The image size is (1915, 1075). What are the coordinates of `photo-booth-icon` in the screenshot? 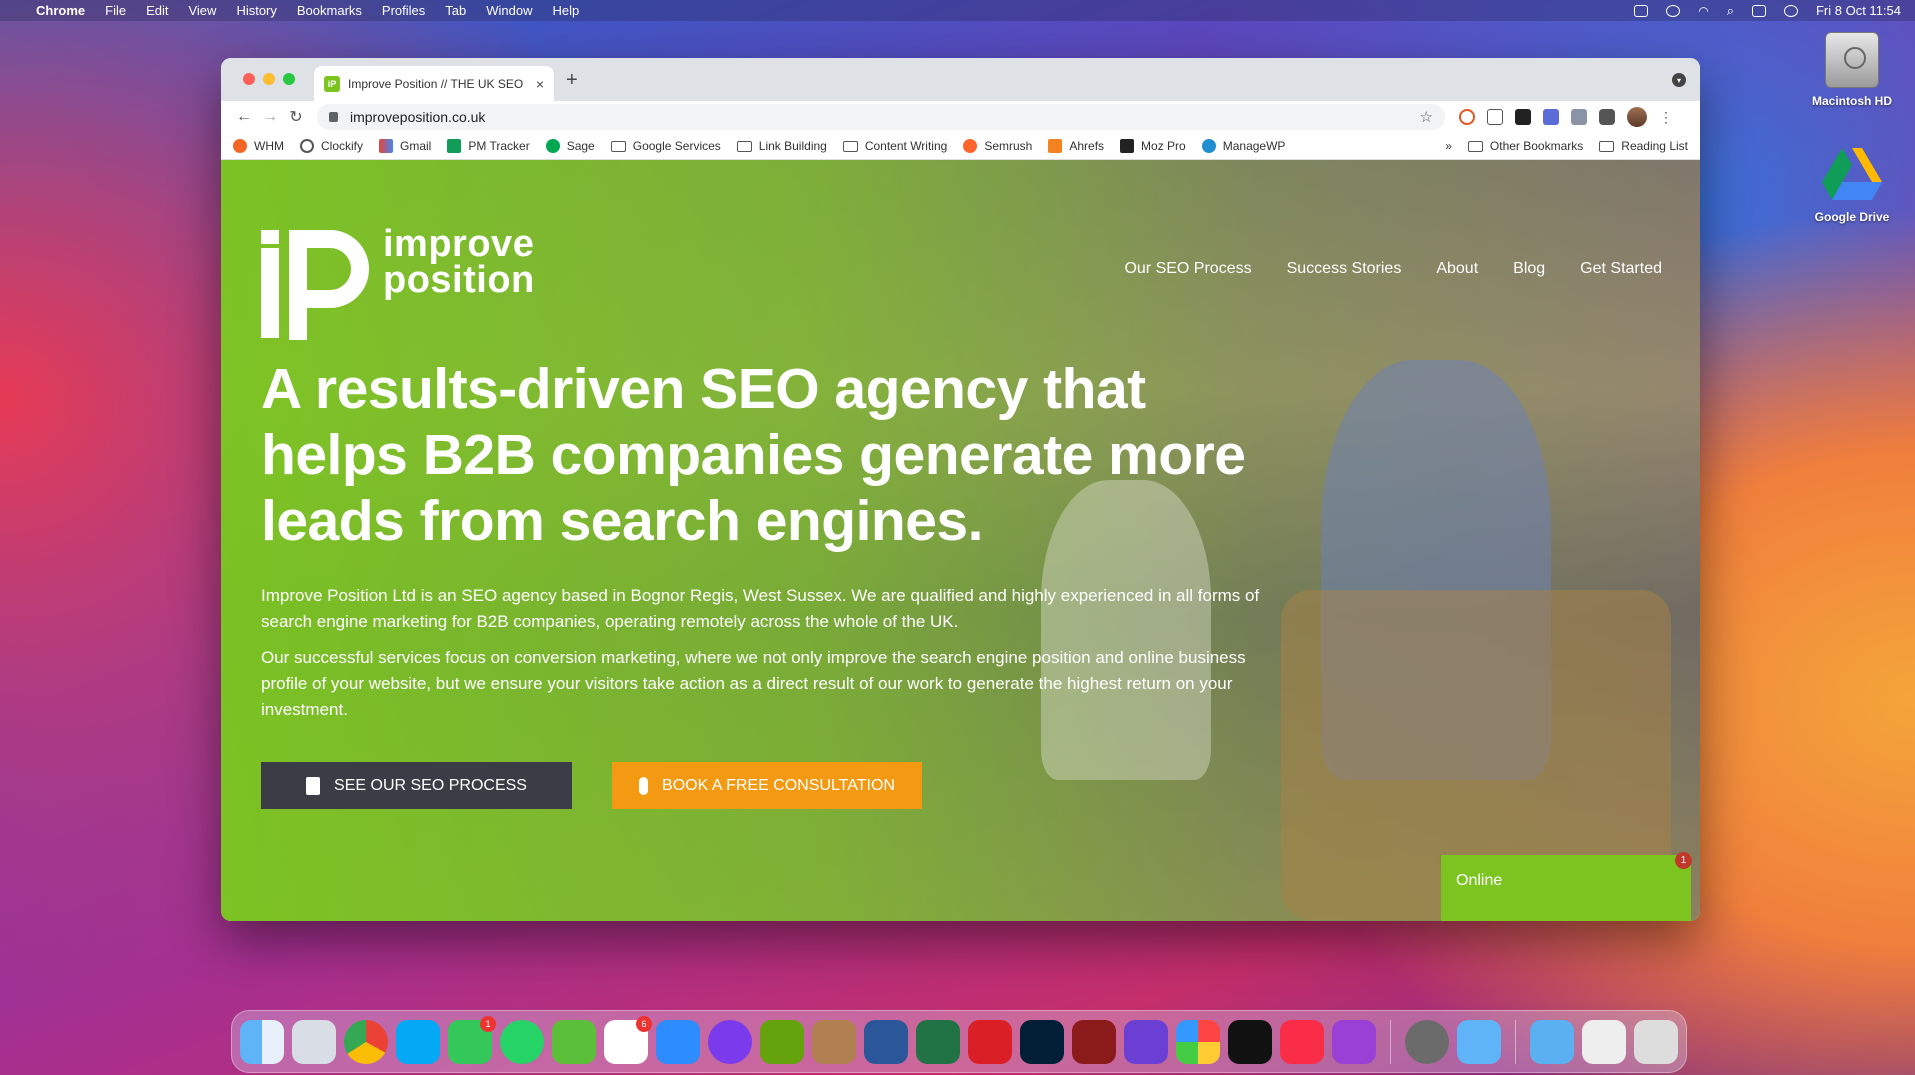 It's located at (1094, 1041).